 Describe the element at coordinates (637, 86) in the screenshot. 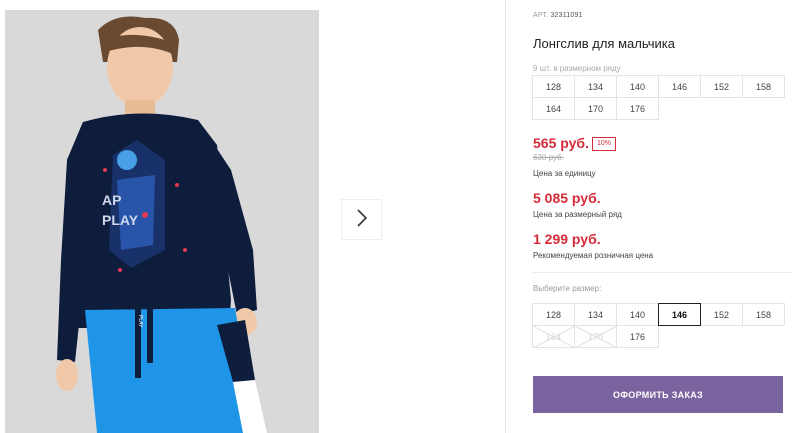

I see `size-row-cell: 140` at that location.